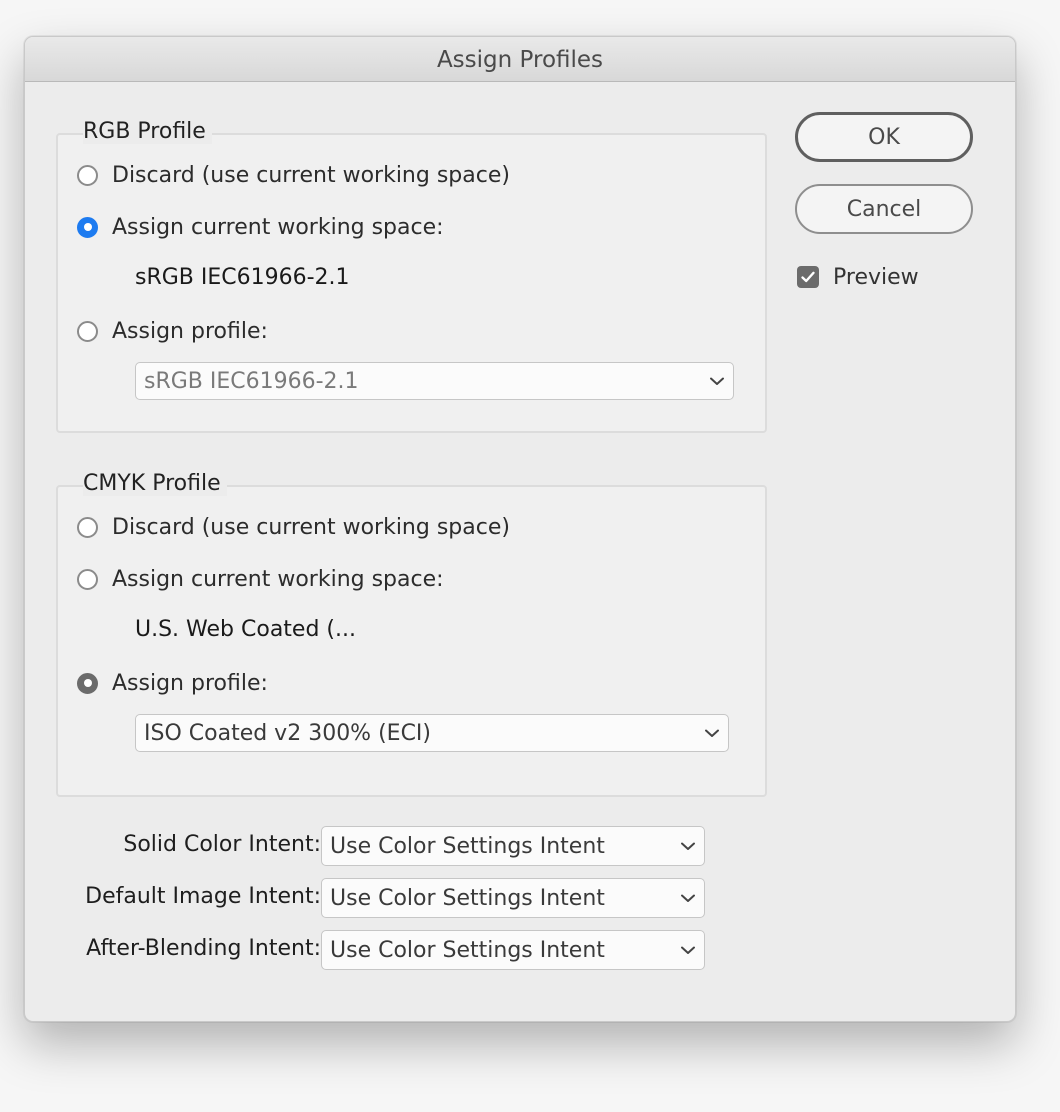 Image resolution: width=1060 pixels, height=1112 pixels. Describe the element at coordinates (278, 227) in the screenshot. I see `rgb-assign-current-label: Assign current working space:` at that location.